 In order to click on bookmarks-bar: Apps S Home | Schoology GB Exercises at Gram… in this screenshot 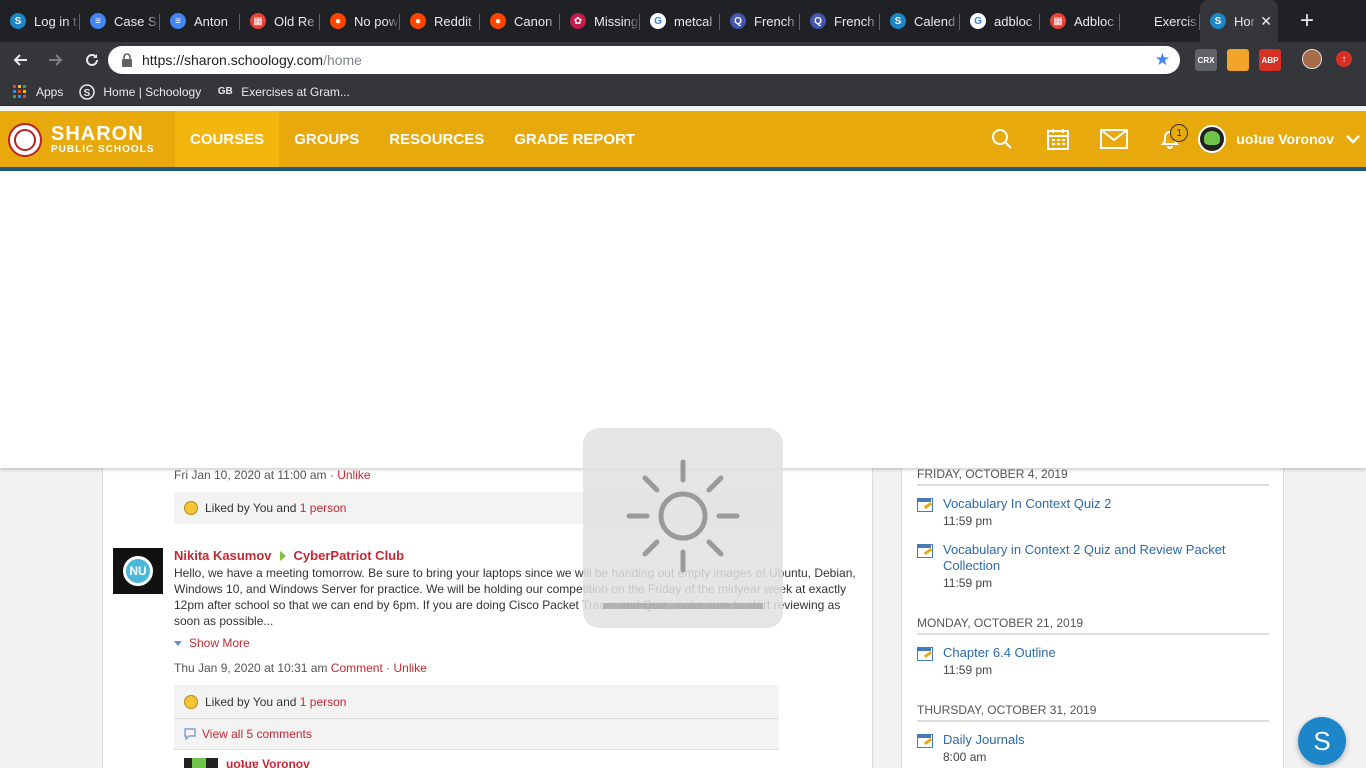, I will do `click(683, 92)`.